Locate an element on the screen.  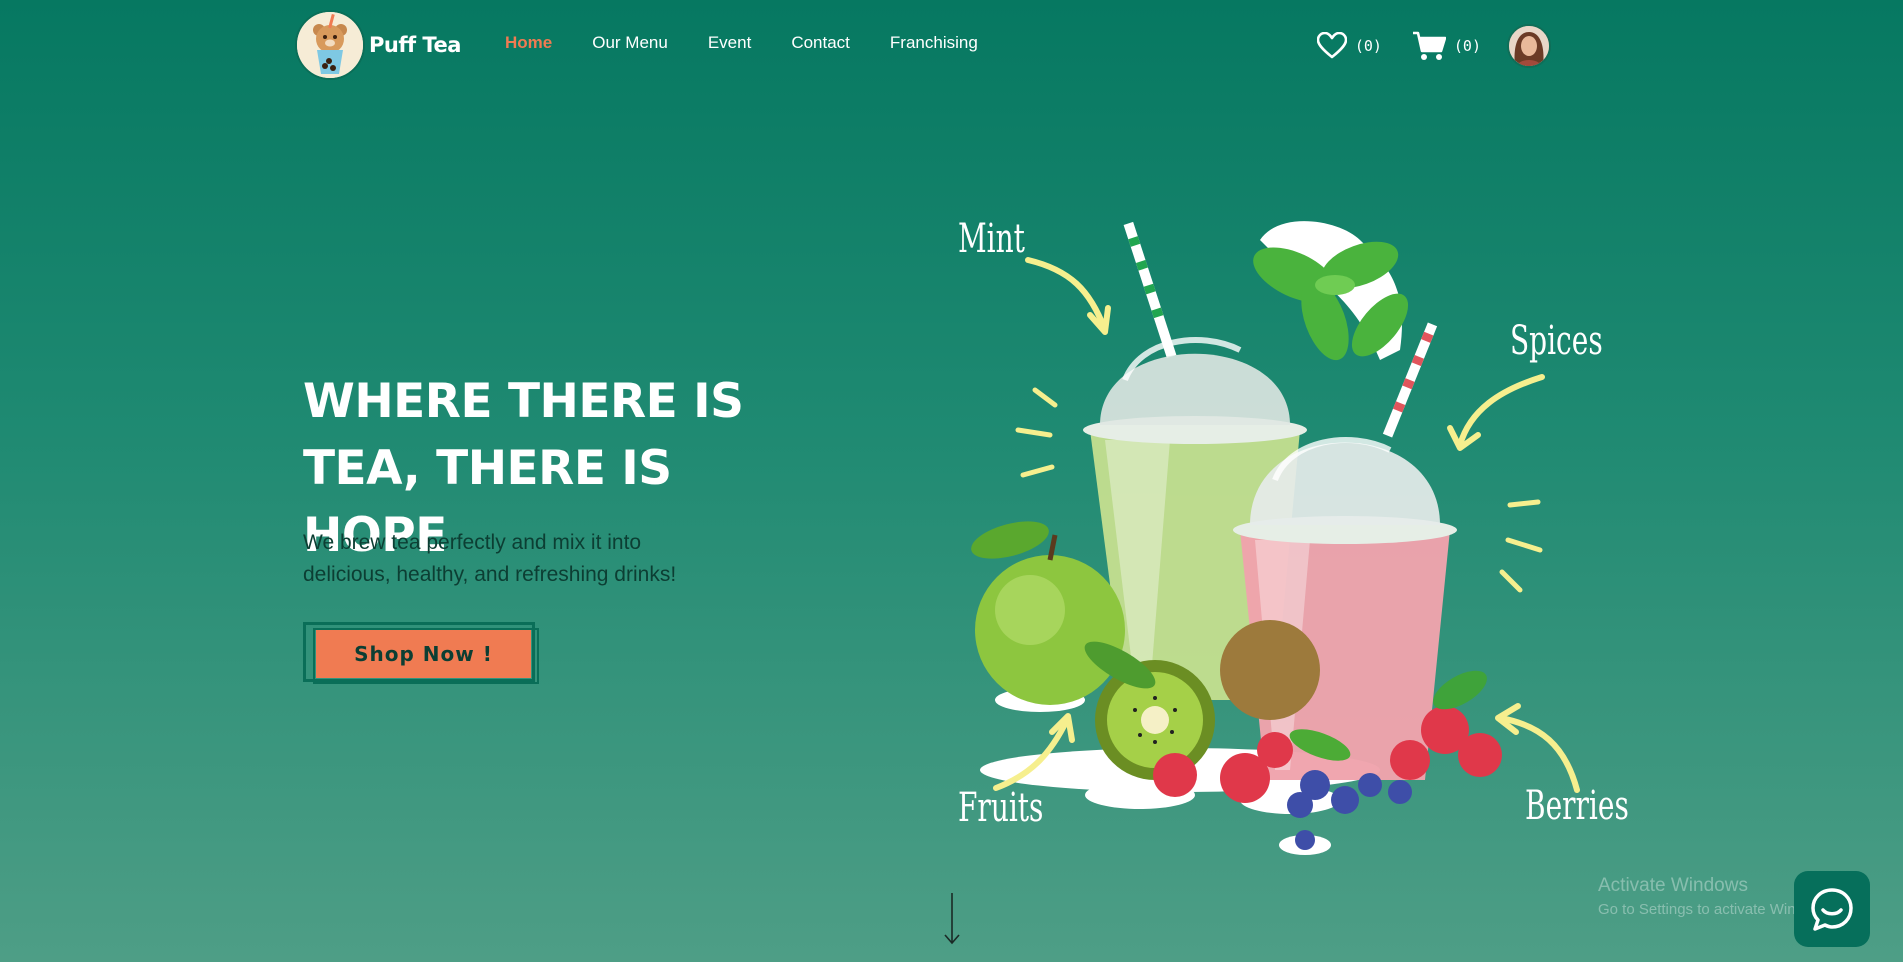
nav-item-event: Event is located at coordinates (729, 43).